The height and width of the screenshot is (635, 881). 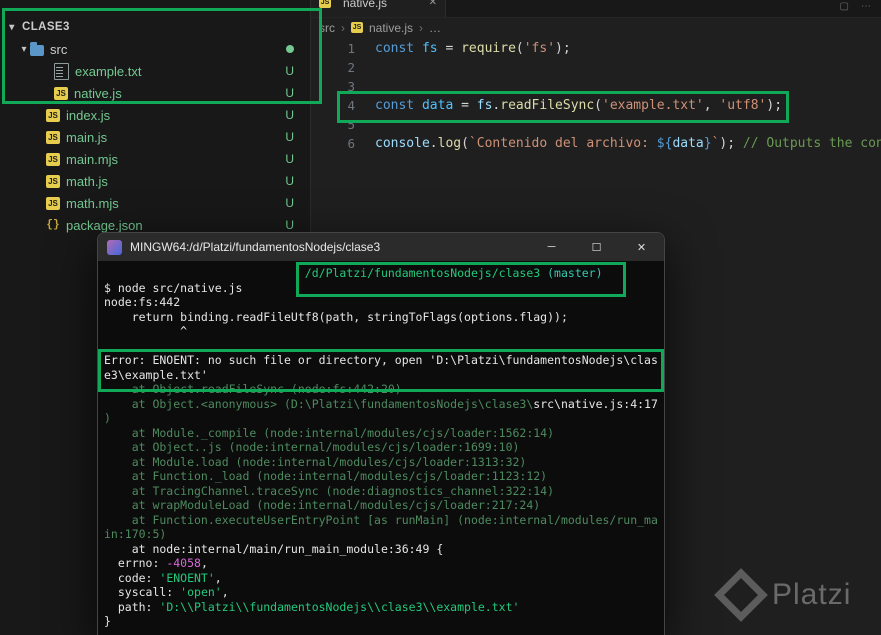 I want to click on window-controls: ─ ☐ ✕, so click(x=596, y=247).